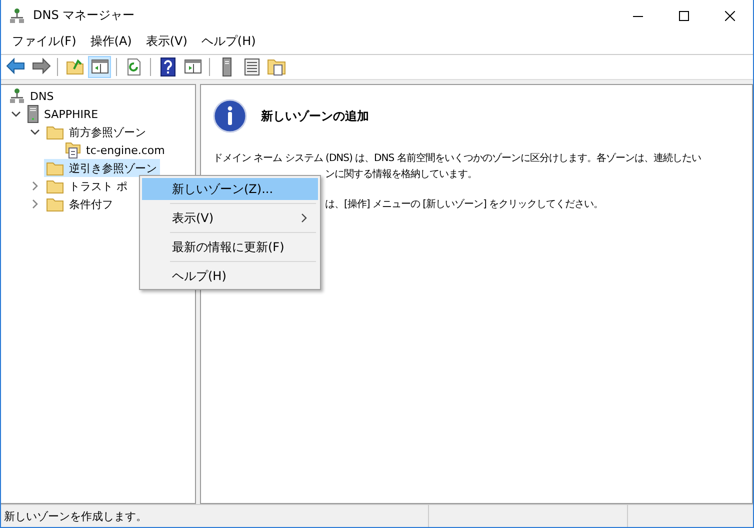 This screenshot has width=754, height=528. What do you see at coordinates (230, 116) in the screenshot?
I see `info-icon` at bounding box center [230, 116].